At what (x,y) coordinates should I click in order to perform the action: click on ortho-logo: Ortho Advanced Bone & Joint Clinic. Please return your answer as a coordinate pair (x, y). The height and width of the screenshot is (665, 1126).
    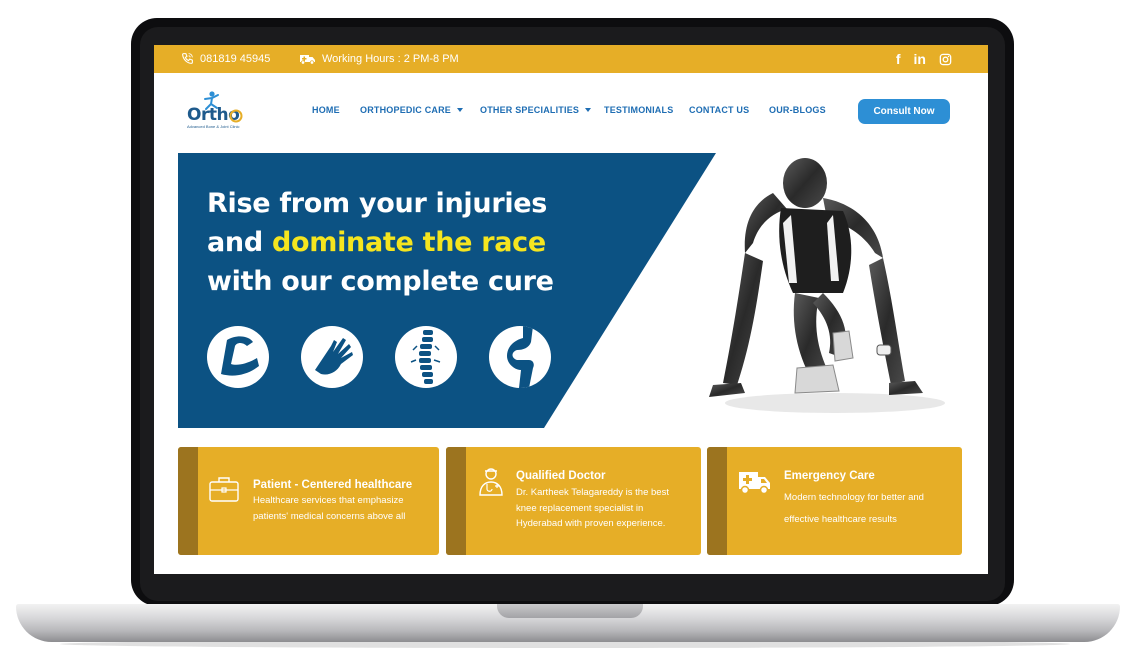
    Looking at the image, I should click on (214, 111).